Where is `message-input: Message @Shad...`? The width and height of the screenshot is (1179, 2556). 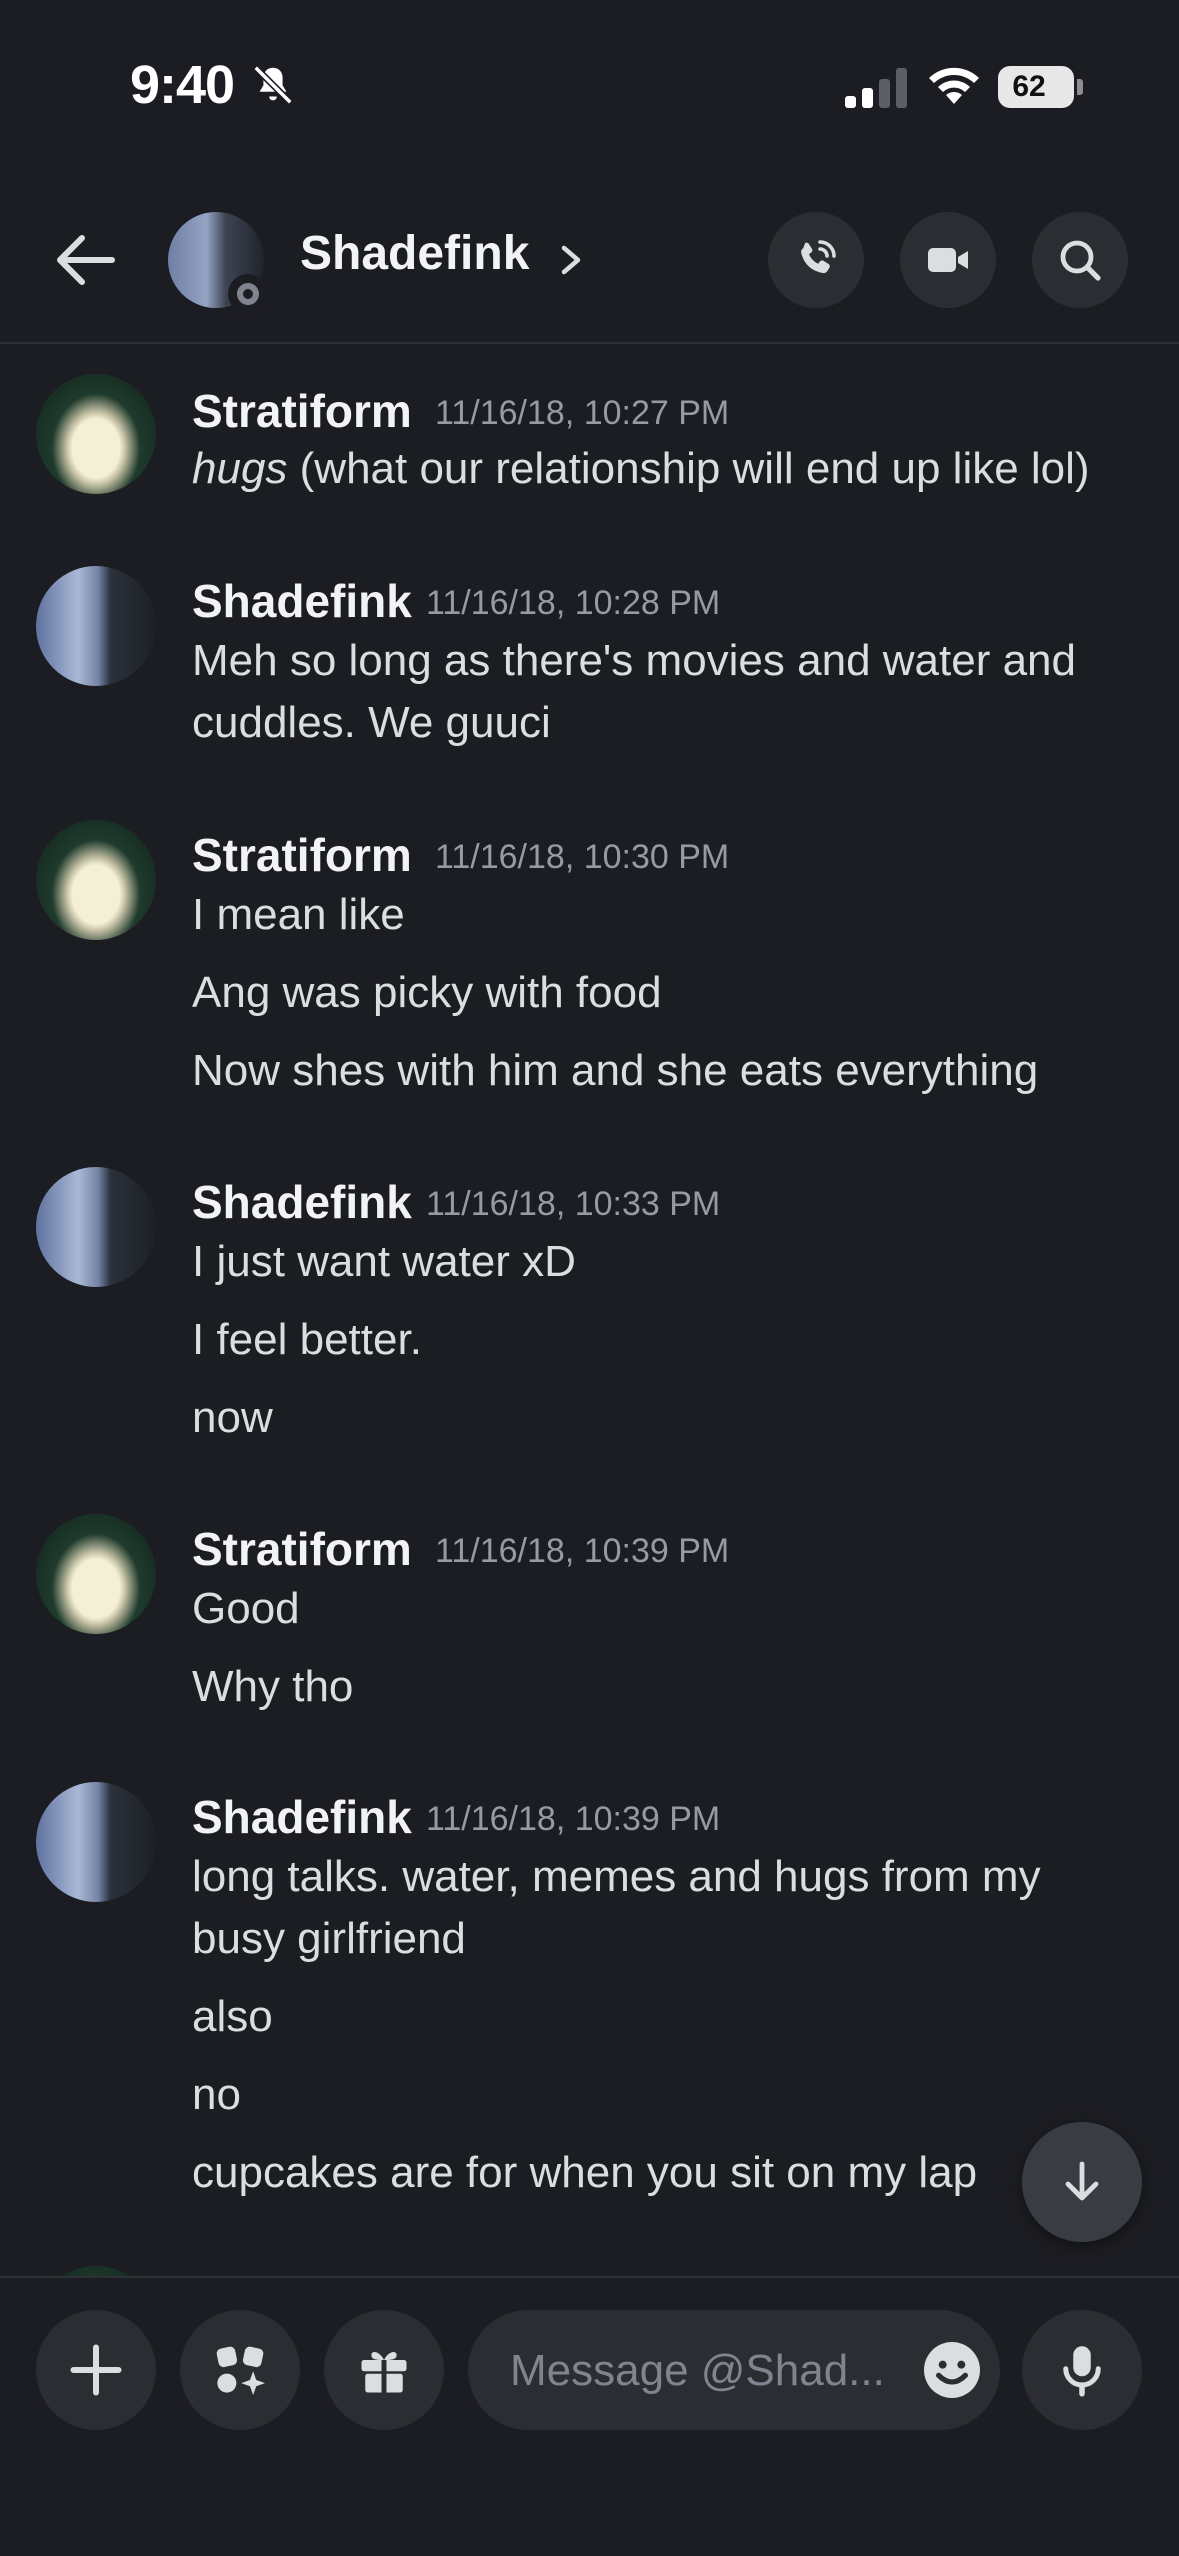
message-input: Message @Shad... is located at coordinates (734, 2370).